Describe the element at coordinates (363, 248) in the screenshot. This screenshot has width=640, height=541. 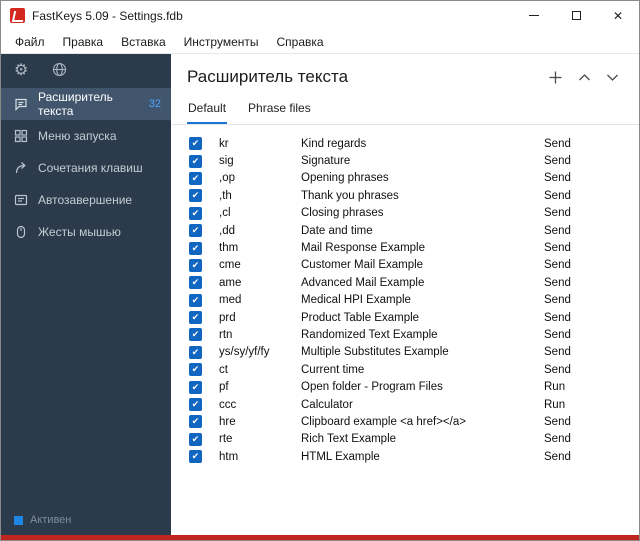
I see `description-text: Mail Response Example` at that location.